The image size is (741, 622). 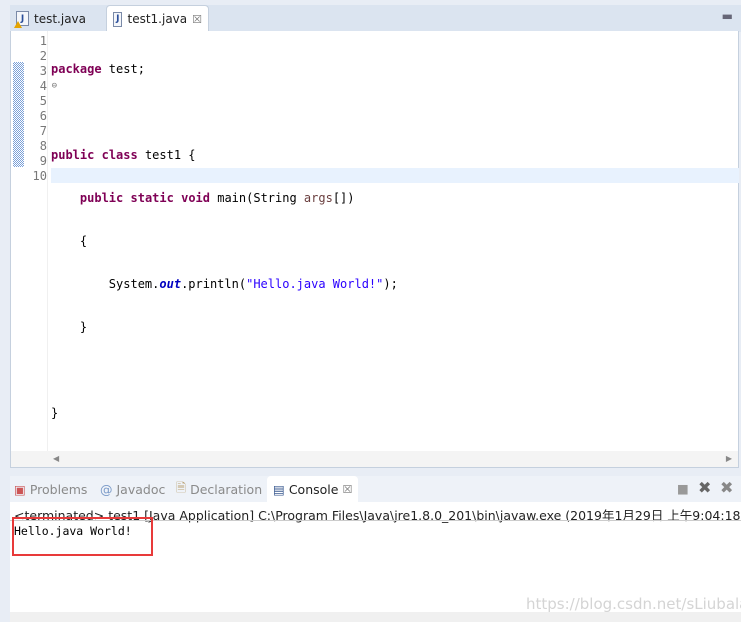 What do you see at coordinates (43, 86) in the screenshot?
I see `line-number: 4` at bounding box center [43, 86].